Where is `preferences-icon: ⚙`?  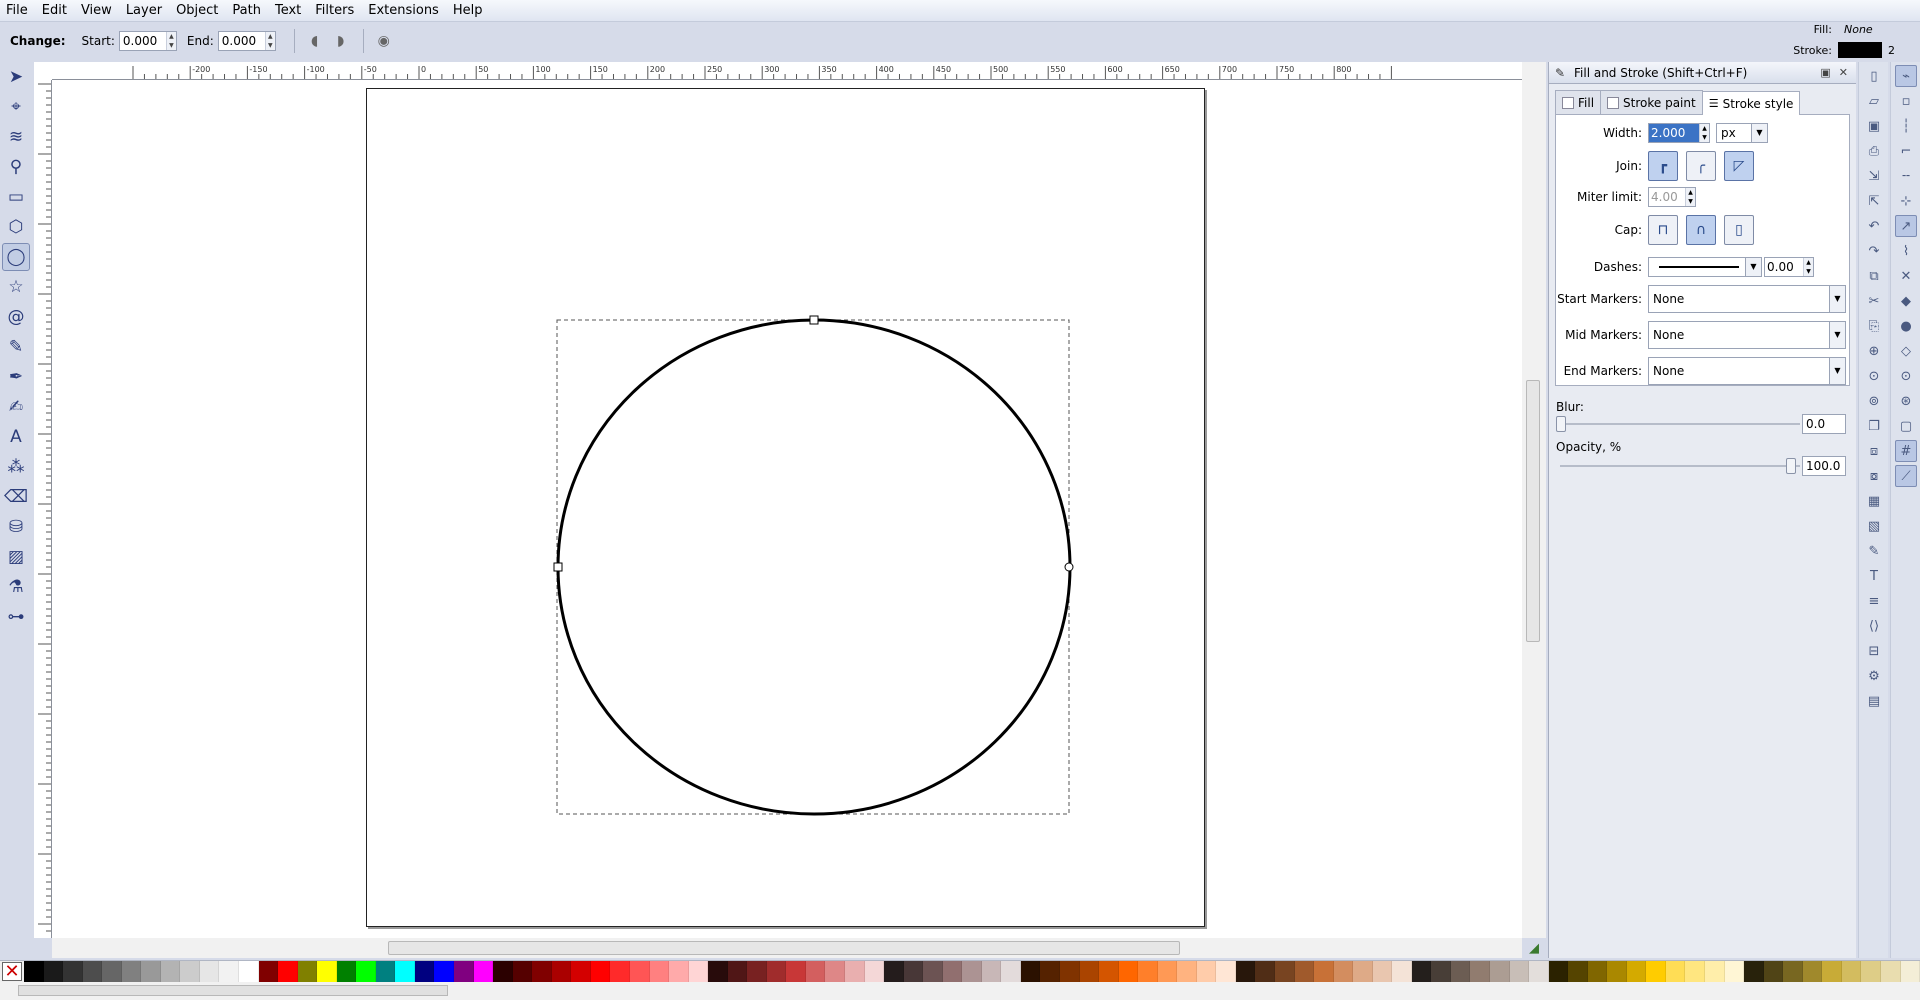
preferences-icon: ⚙ is located at coordinates (1874, 676).